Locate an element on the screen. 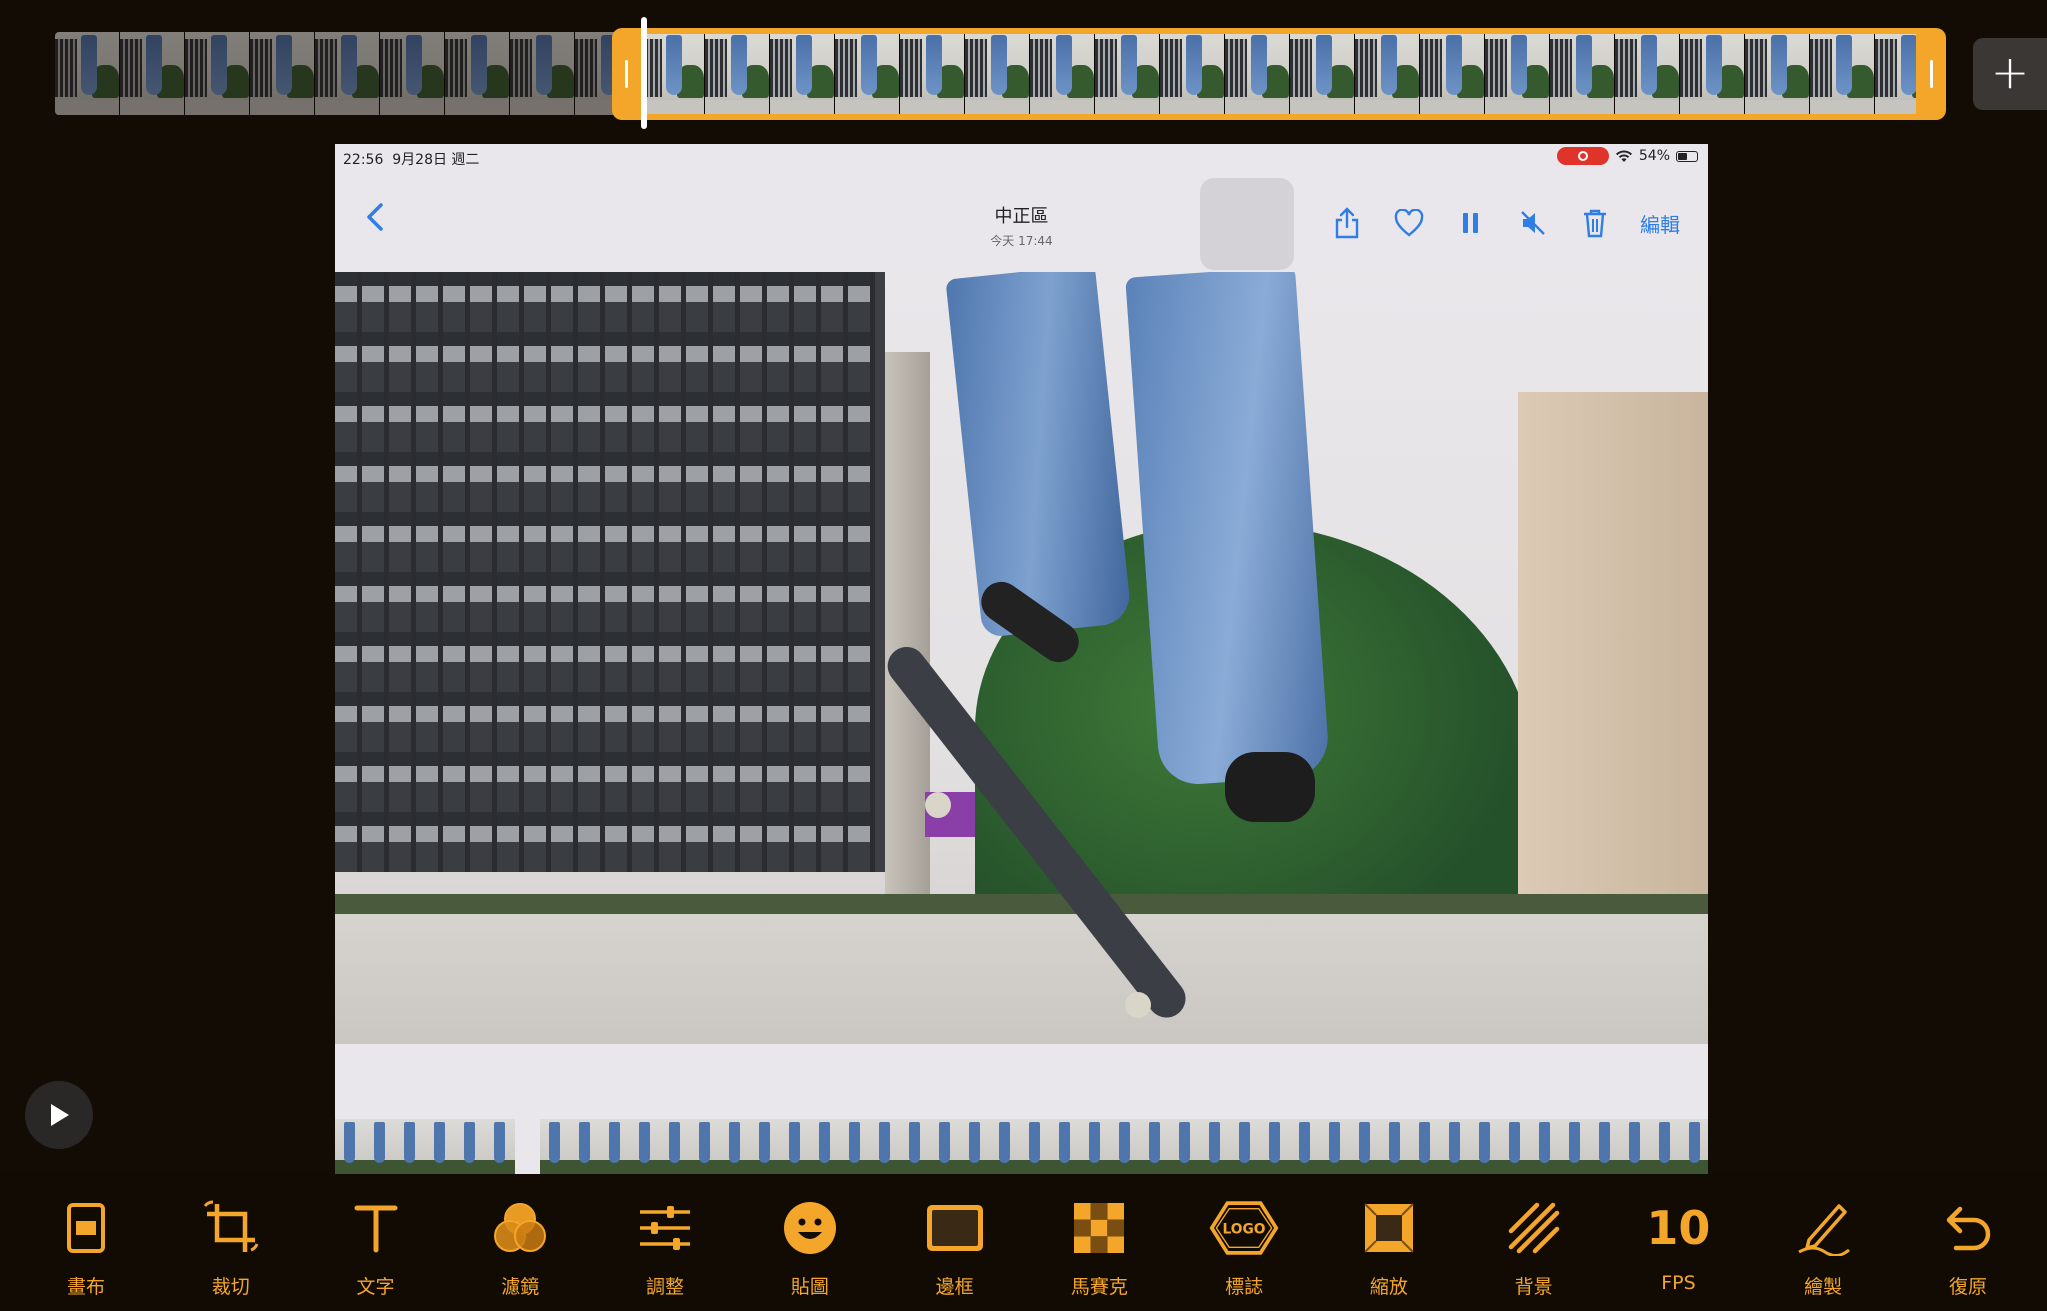  tool-border: 邊框 is located at coordinates (955, 1242).